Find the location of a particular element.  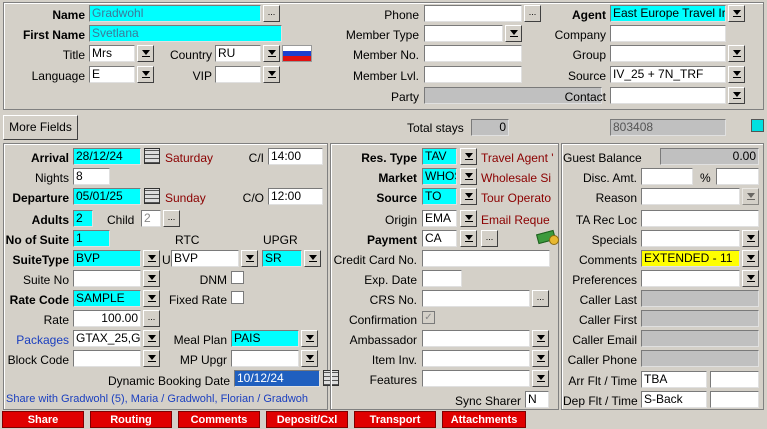

reason-dropdown-icon is located at coordinates (750, 196).